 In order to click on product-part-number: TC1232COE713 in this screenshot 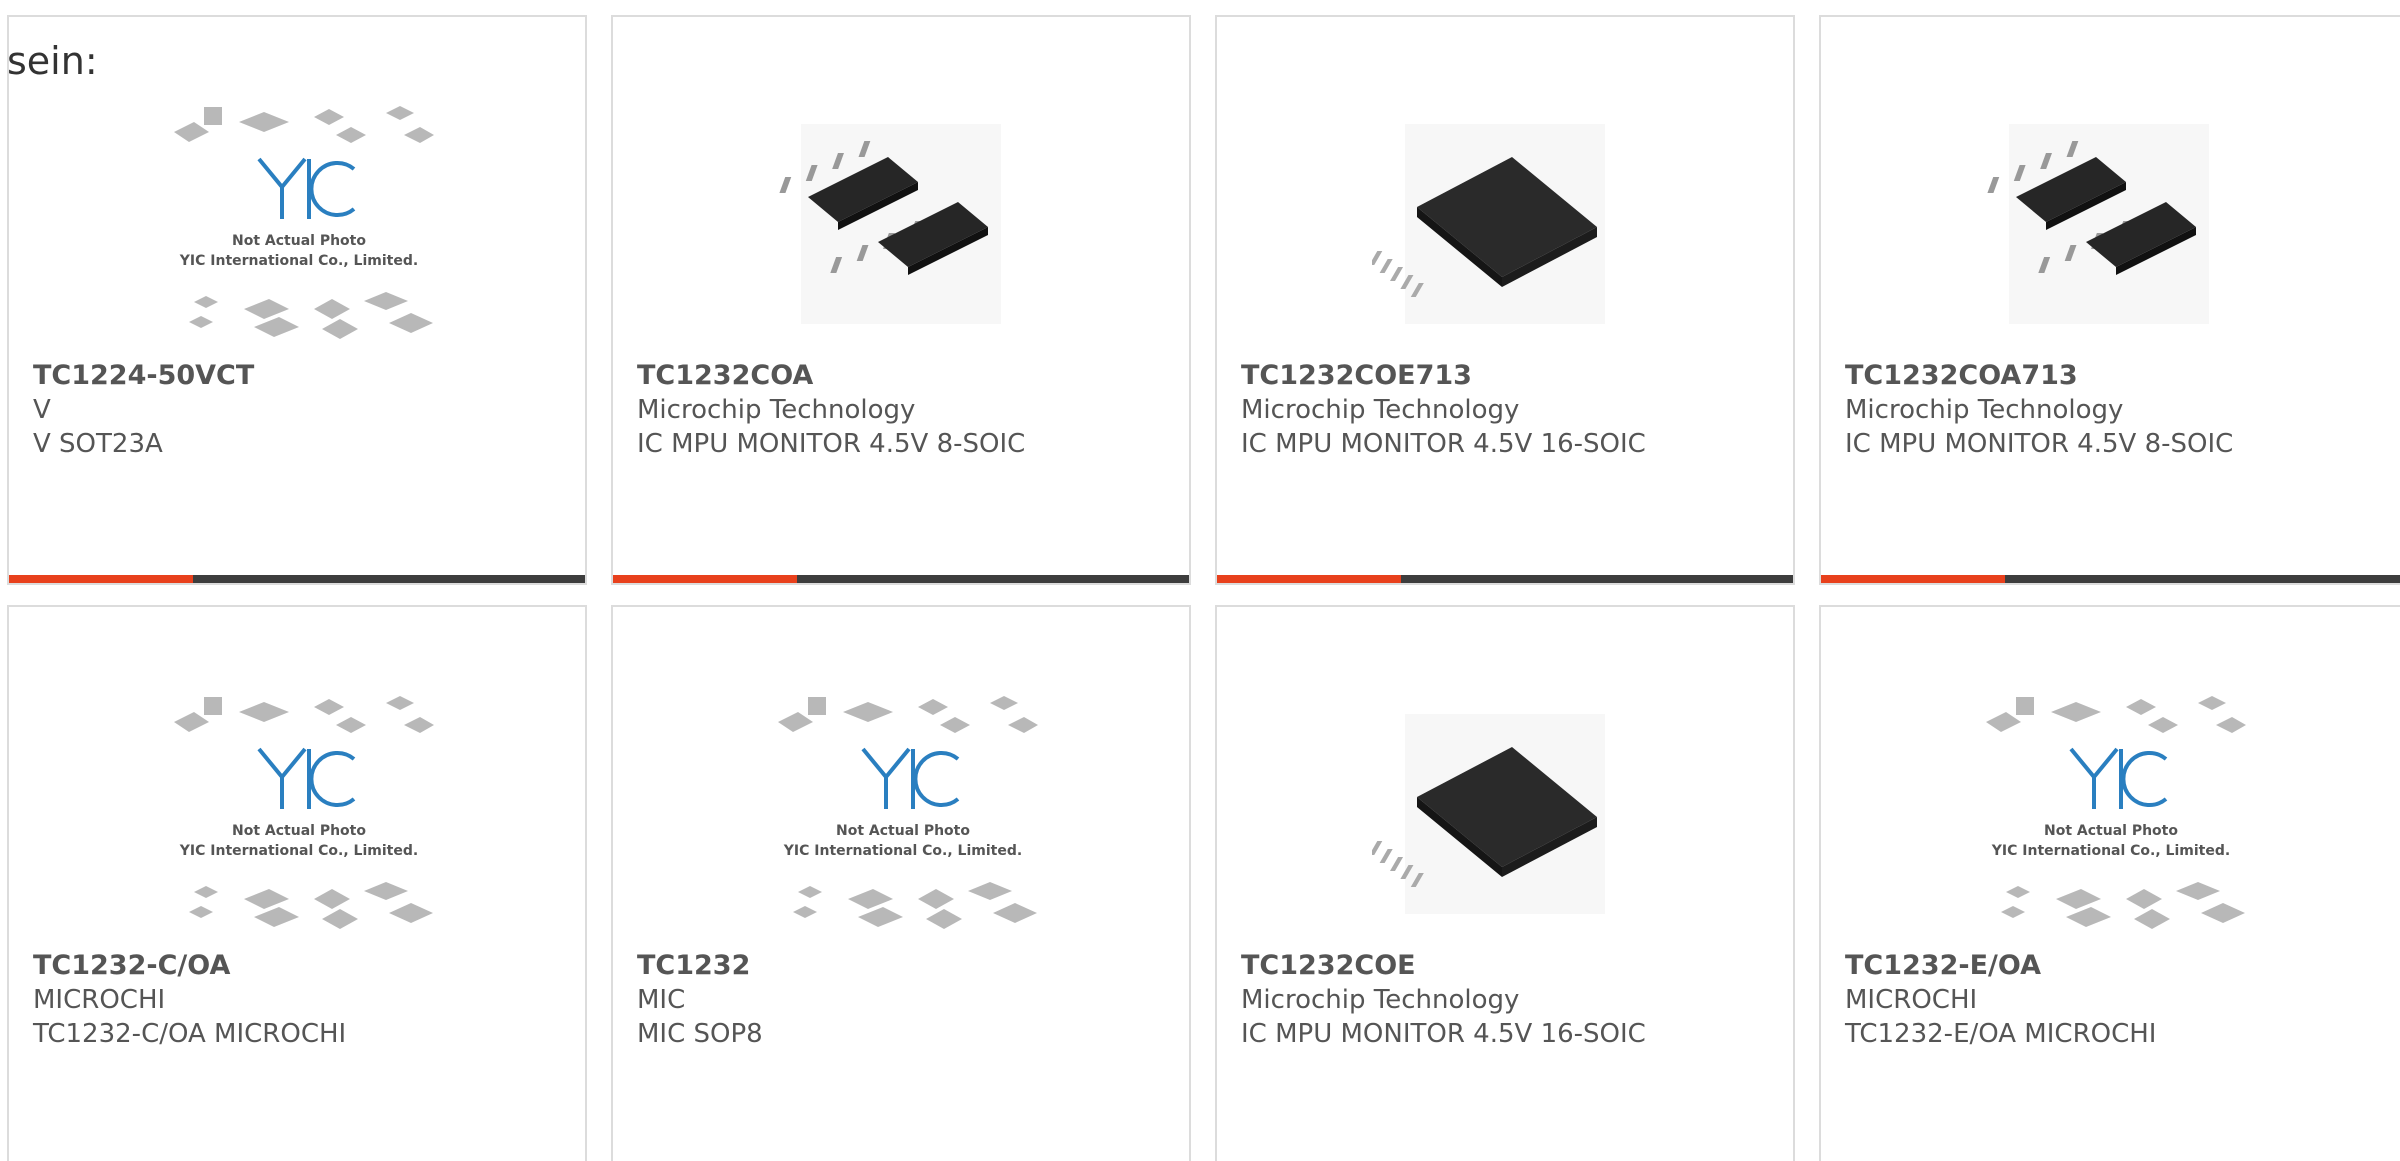, I will do `click(1512, 376)`.